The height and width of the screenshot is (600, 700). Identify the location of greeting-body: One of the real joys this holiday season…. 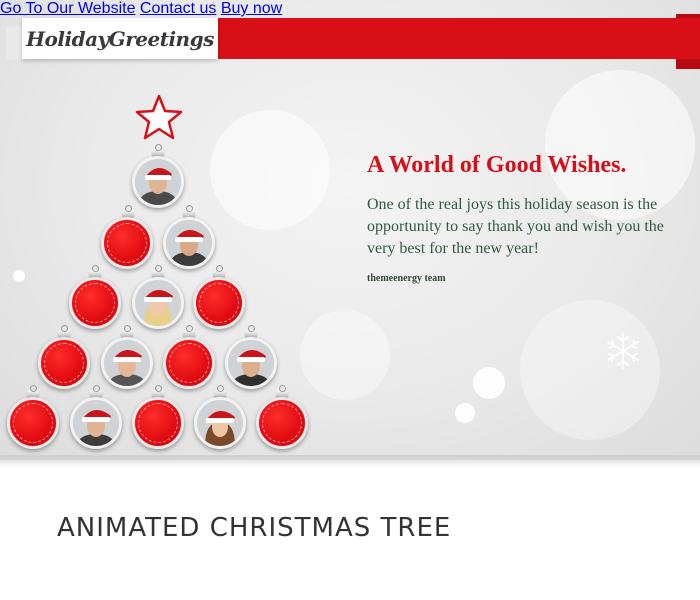
(515, 226).